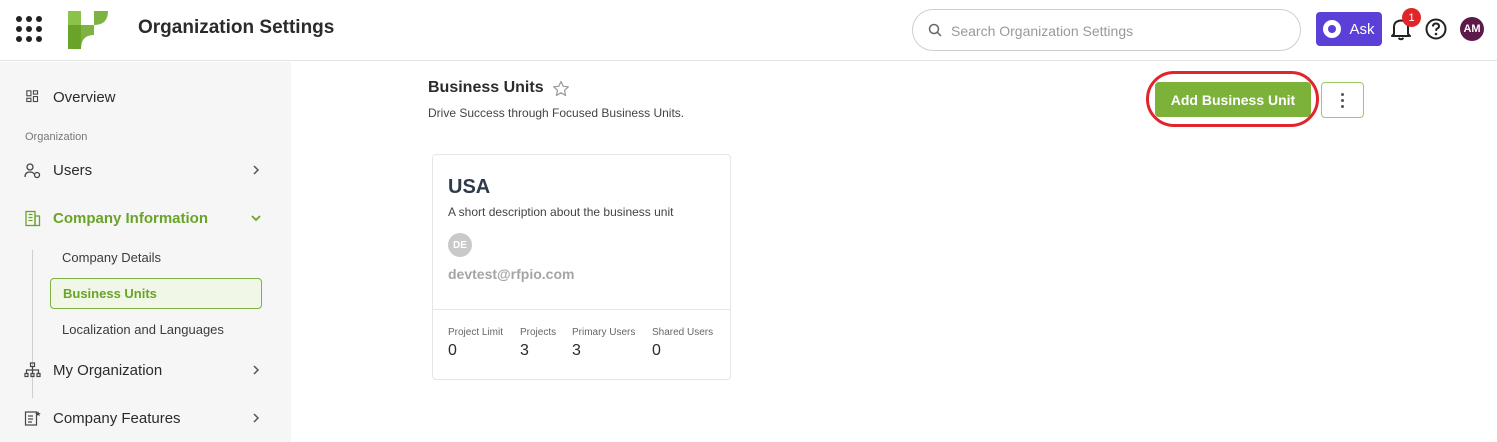  I want to click on sidebar-item-label: Company Information, so click(131, 218).